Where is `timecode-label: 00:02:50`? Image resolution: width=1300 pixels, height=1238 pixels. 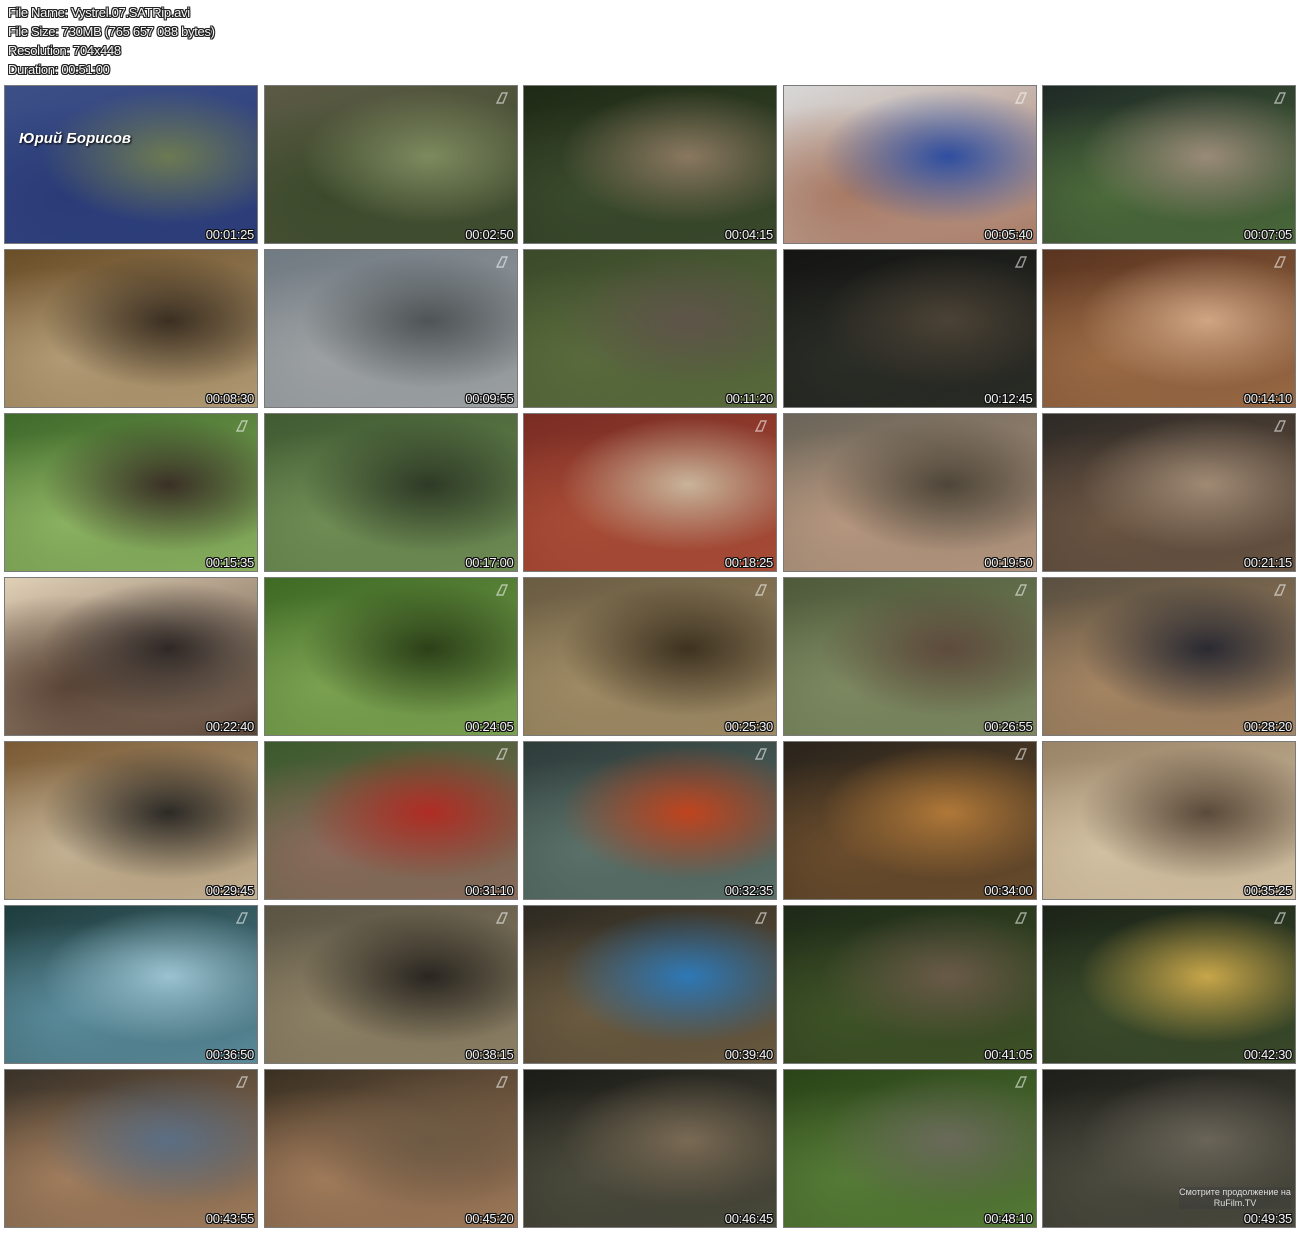 timecode-label: 00:02:50 is located at coordinates (489, 234).